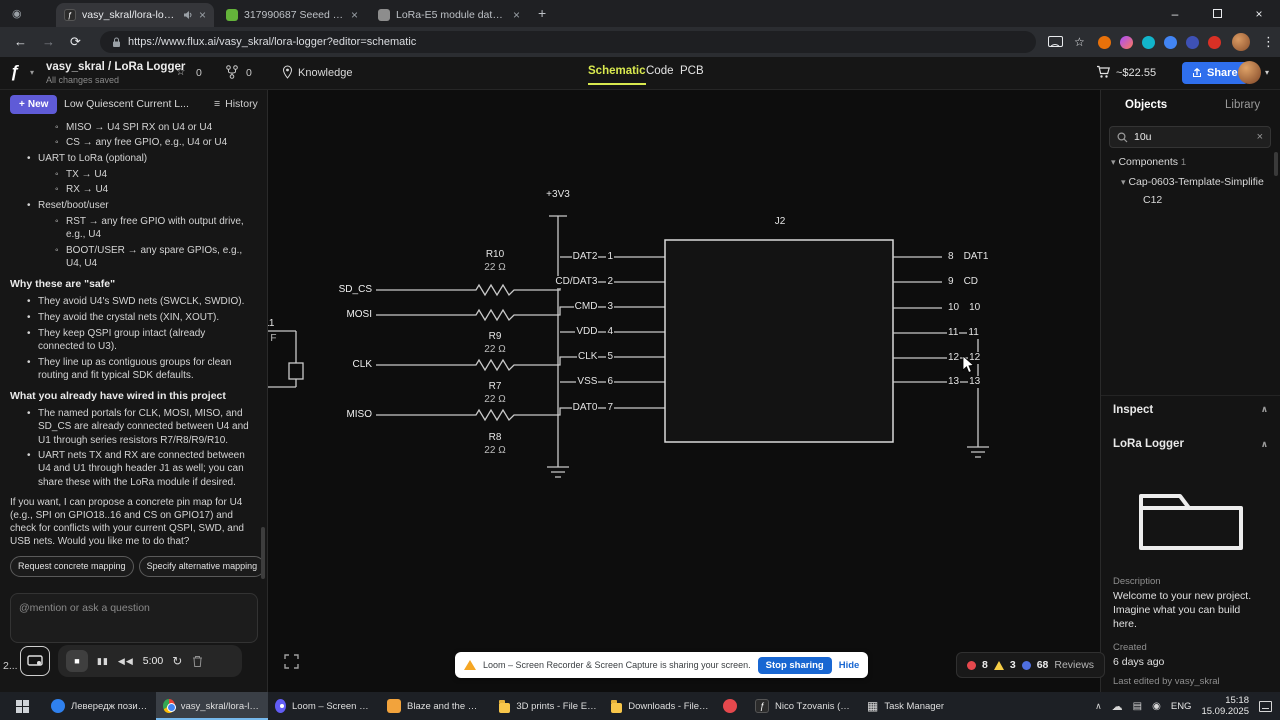  Describe the element at coordinates (566, 382) in the screenshot. I see `pin-row: VSS 6` at that location.